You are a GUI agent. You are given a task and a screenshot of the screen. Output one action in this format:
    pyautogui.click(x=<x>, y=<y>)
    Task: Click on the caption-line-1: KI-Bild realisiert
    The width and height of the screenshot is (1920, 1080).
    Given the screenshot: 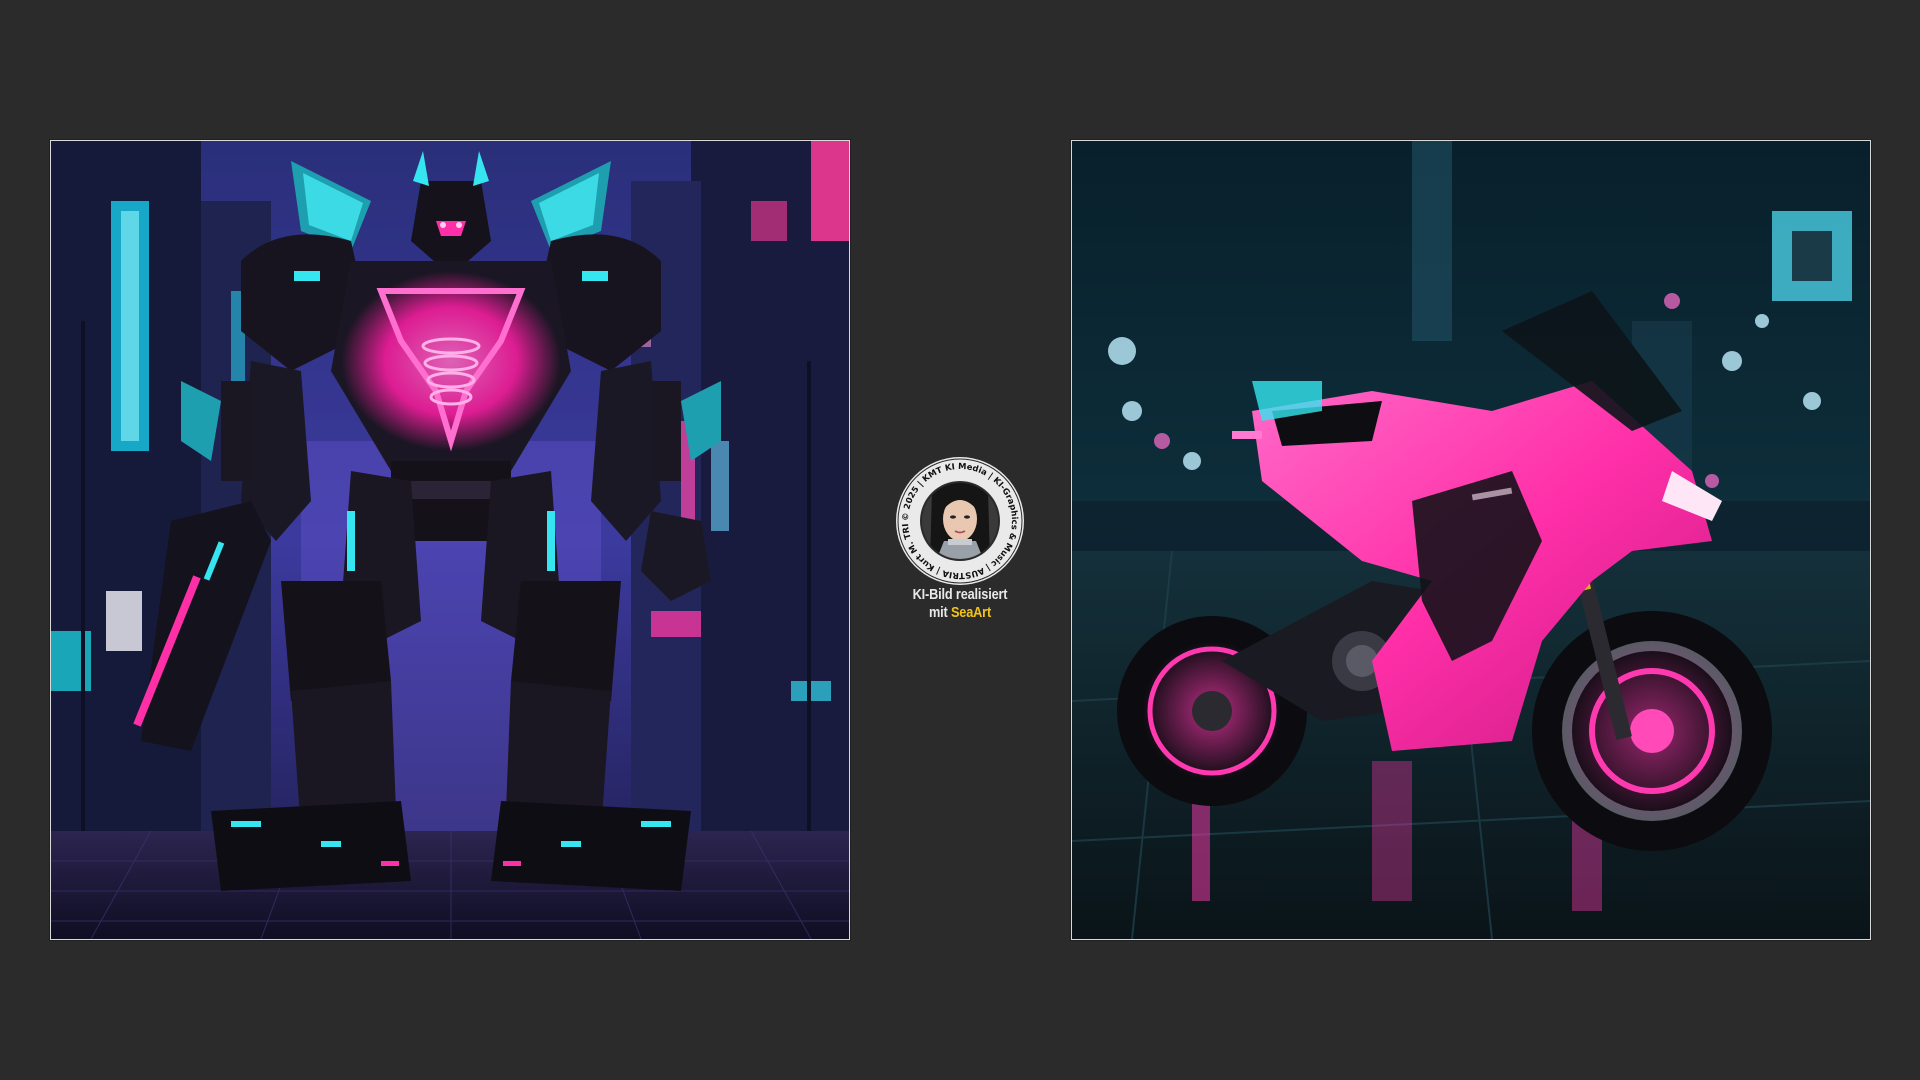 What is the action you would take?
    pyautogui.click(x=960, y=594)
    